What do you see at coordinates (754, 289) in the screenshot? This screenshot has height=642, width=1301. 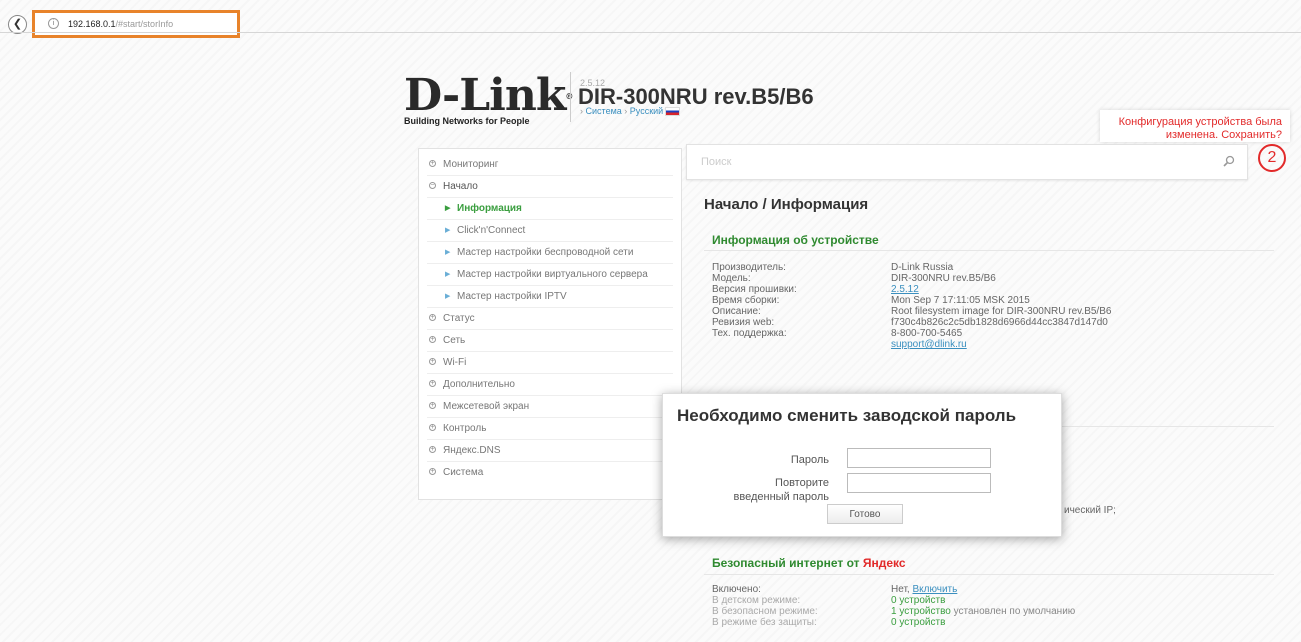 I see `info-label: Версия прошивки:` at bounding box center [754, 289].